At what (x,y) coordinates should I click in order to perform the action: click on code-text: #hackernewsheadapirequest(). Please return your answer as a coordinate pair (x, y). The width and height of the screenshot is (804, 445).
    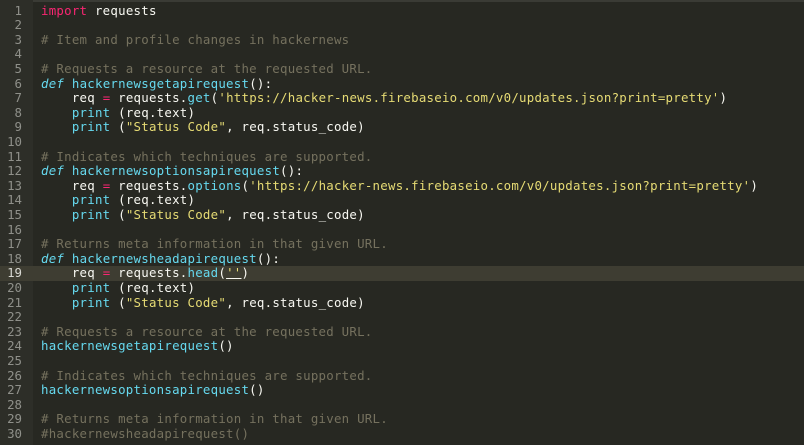
    Looking at the image, I should click on (145, 433).